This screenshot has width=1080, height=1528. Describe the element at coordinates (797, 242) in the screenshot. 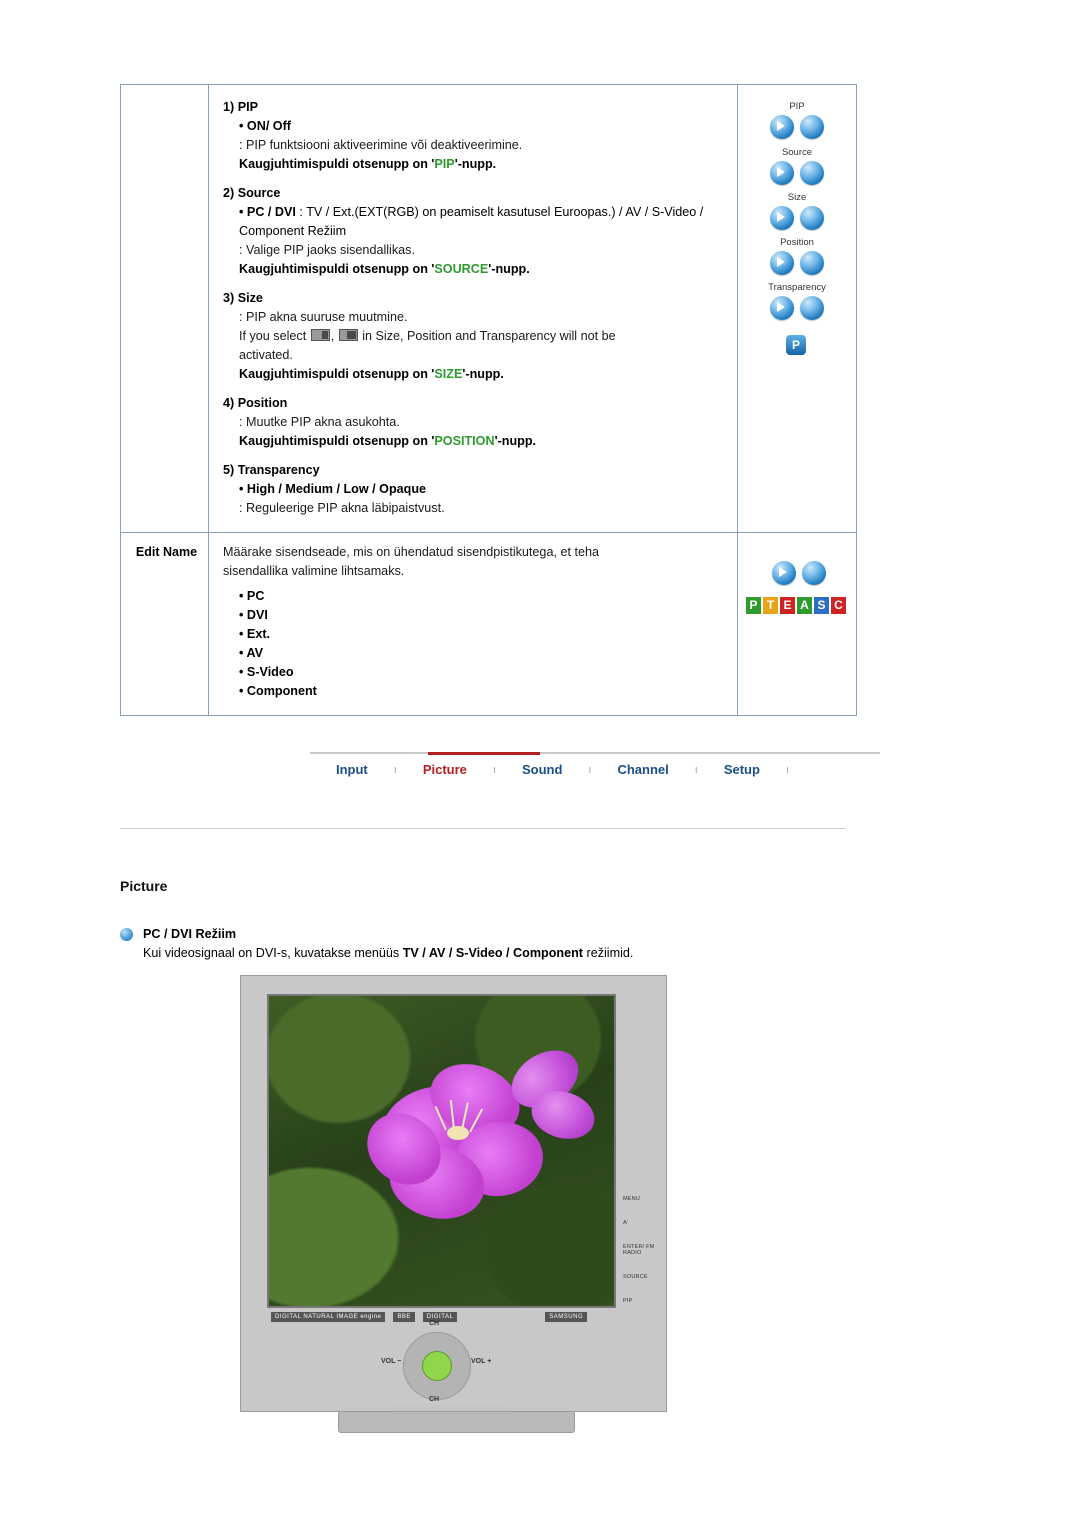

I see `pip-figure-caption-position: Position` at that location.